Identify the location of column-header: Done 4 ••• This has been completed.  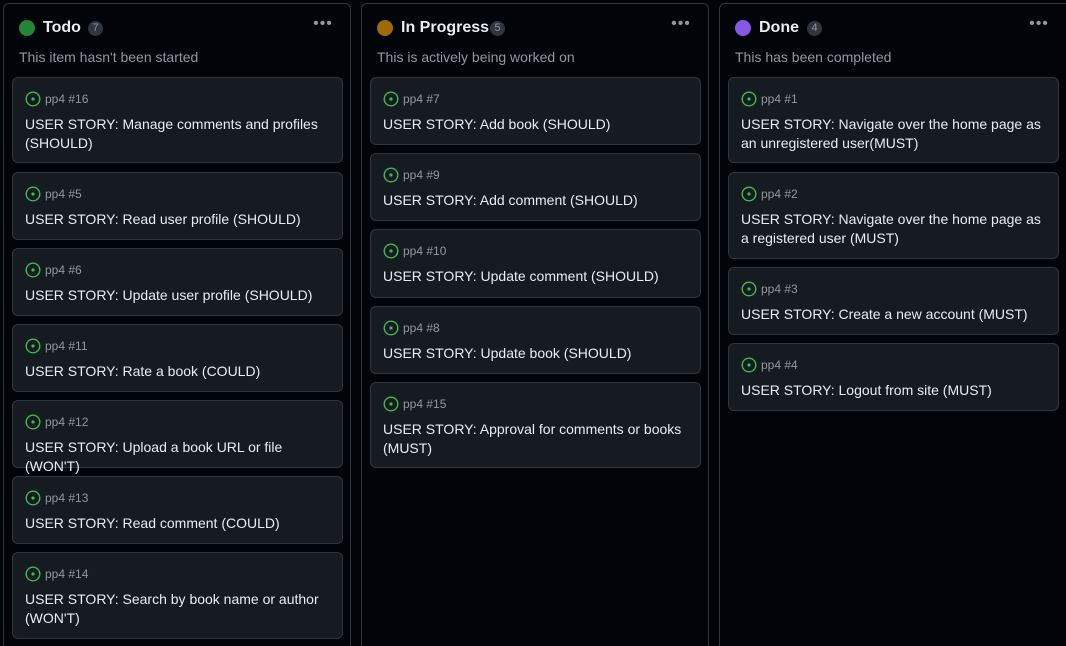
(893, 40).